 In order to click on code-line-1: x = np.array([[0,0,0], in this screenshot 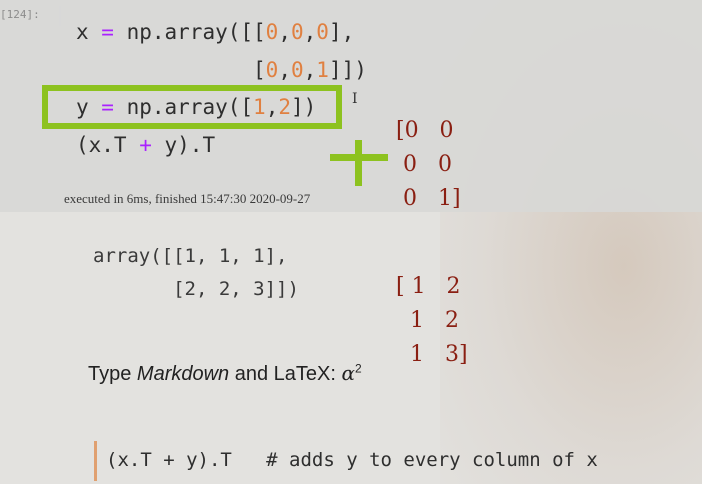, I will do `click(215, 32)`.